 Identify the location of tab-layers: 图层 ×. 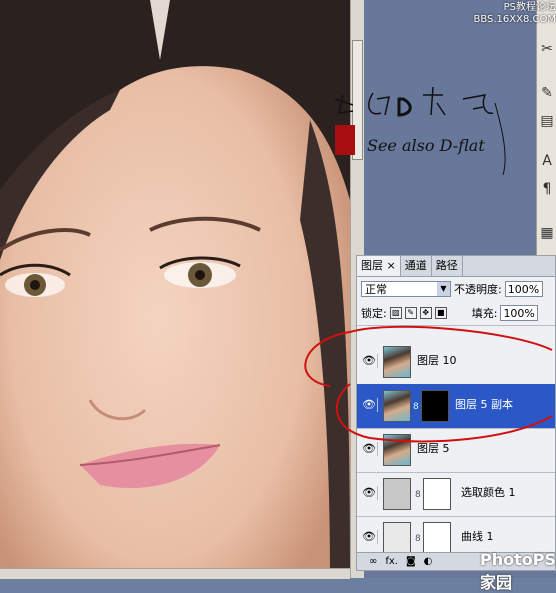
(379, 266).